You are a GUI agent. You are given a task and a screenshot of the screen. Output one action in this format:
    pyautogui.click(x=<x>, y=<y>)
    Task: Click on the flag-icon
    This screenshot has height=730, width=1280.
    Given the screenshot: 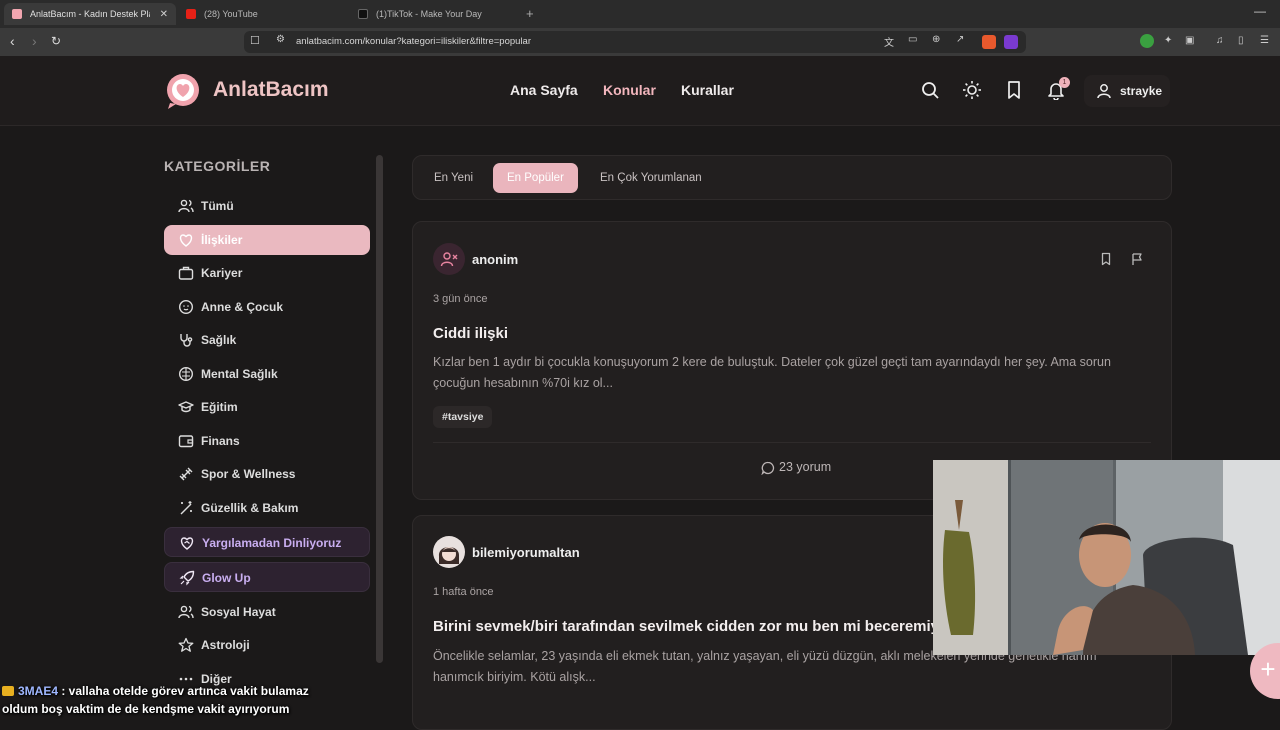 What is the action you would take?
    pyautogui.click(x=1137, y=259)
    